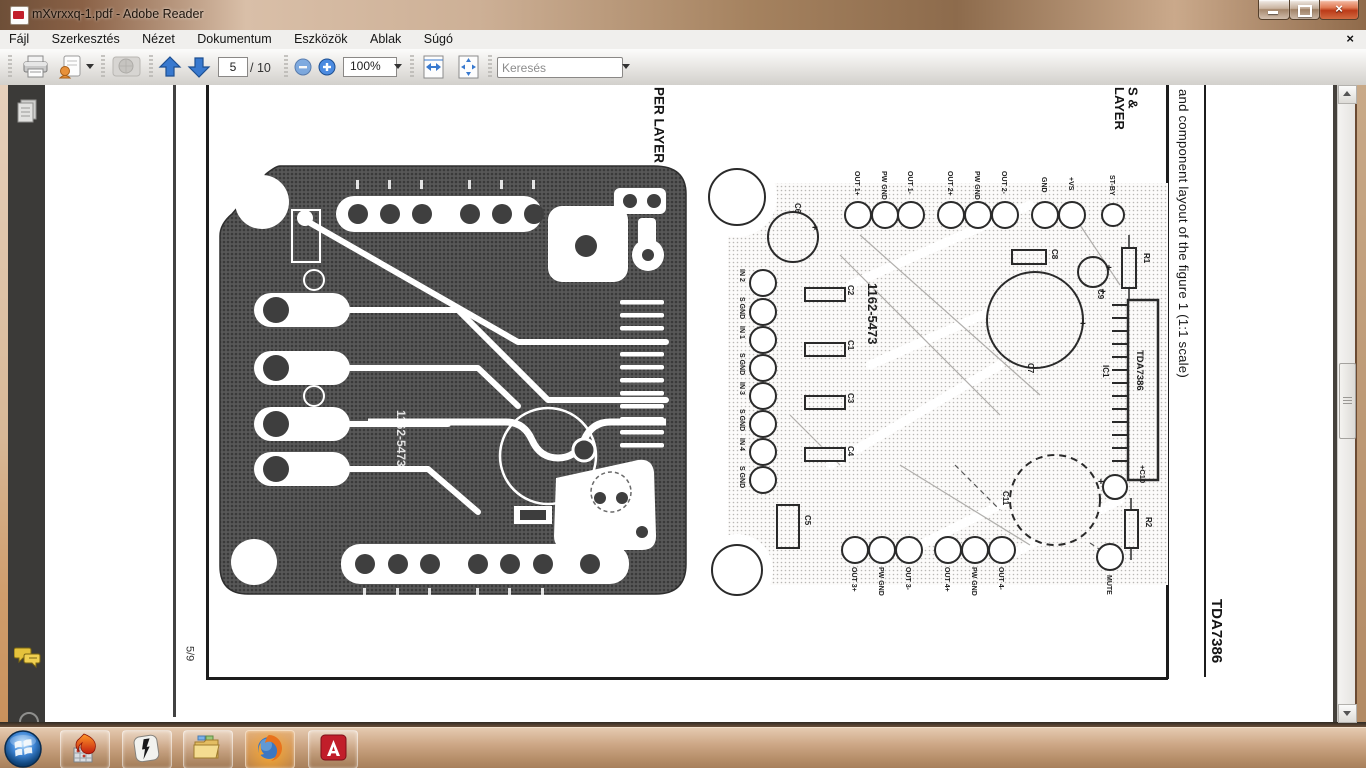  Describe the element at coordinates (807, 520) in the screenshot. I see `ref-label-c5: C5` at that location.